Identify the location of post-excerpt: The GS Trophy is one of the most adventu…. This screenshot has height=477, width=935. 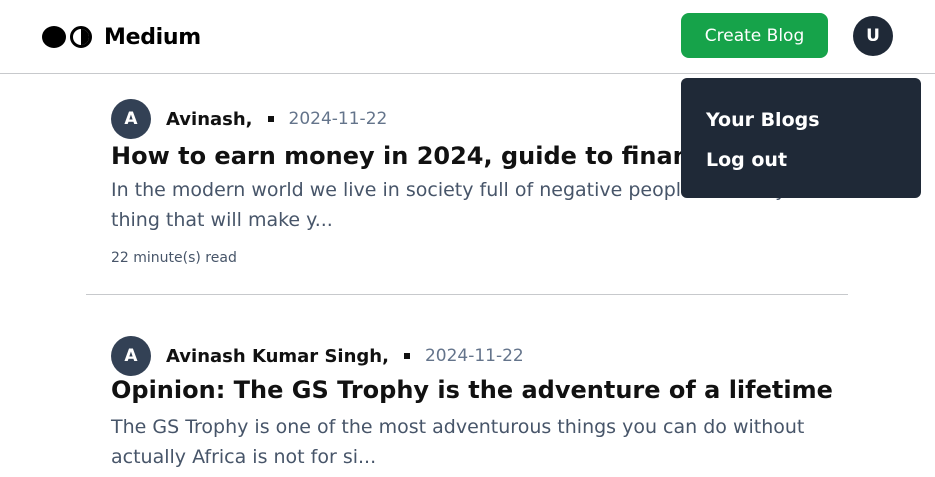
(458, 442).